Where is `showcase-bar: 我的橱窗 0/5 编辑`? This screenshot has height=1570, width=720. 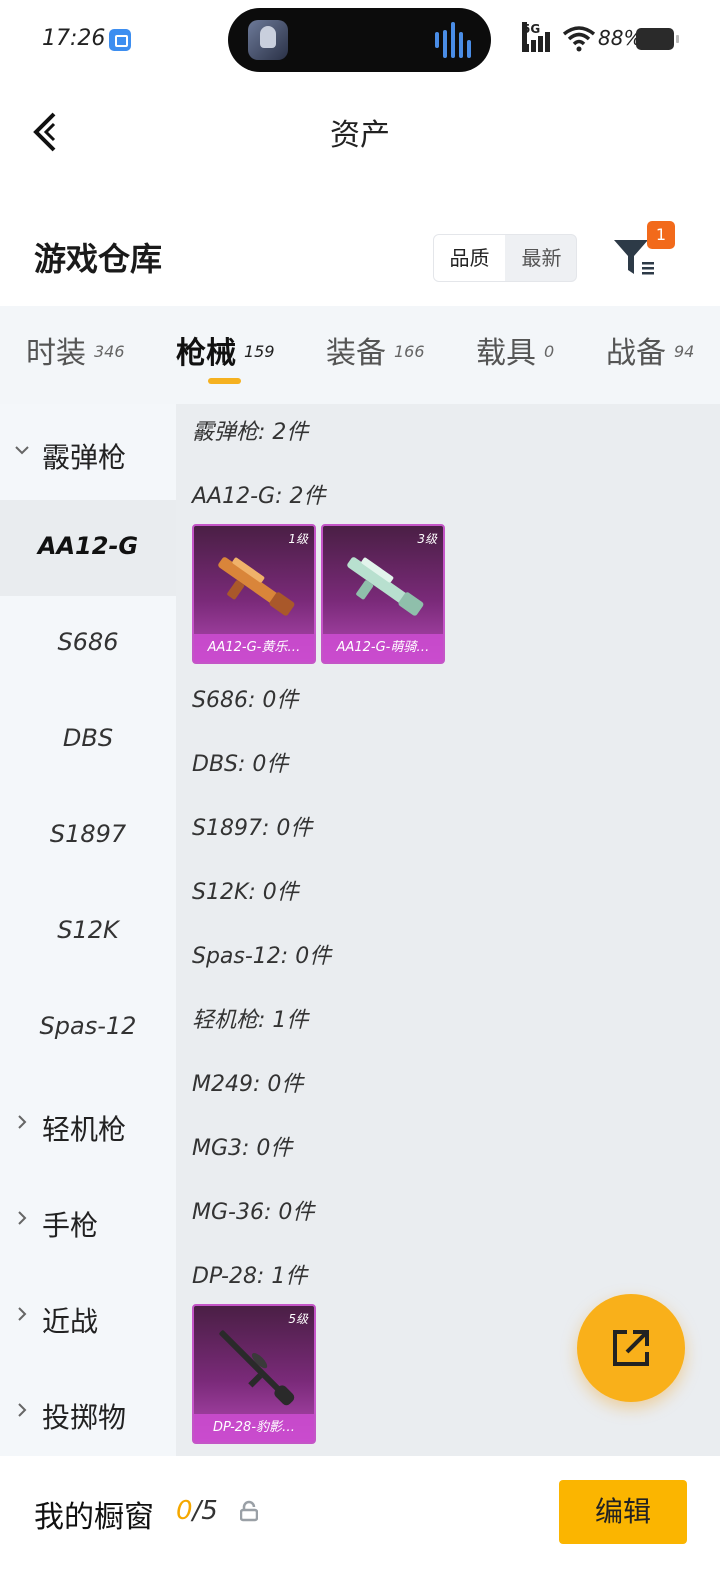 showcase-bar: 我的橱窗 0/5 编辑 is located at coordinates (360, 1513).